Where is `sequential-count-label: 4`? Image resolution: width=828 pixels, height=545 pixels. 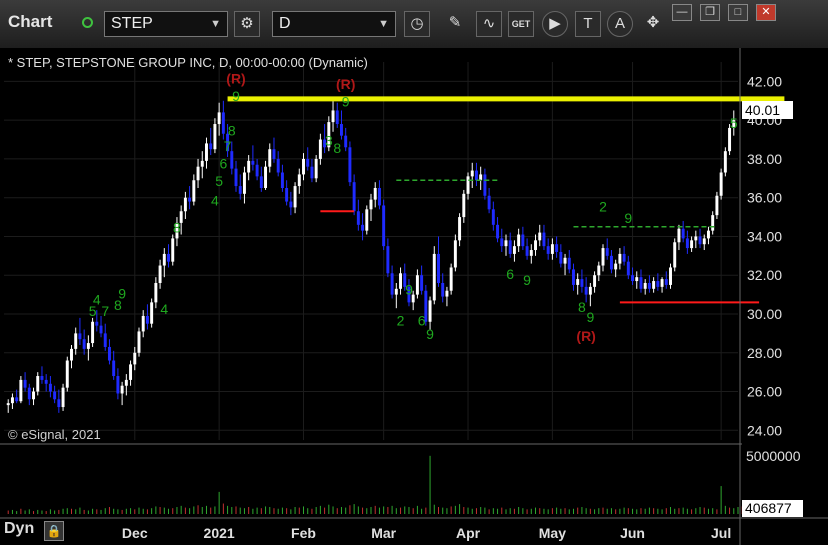 sequential-count-label: 4 is located at coordinates (215, 200).